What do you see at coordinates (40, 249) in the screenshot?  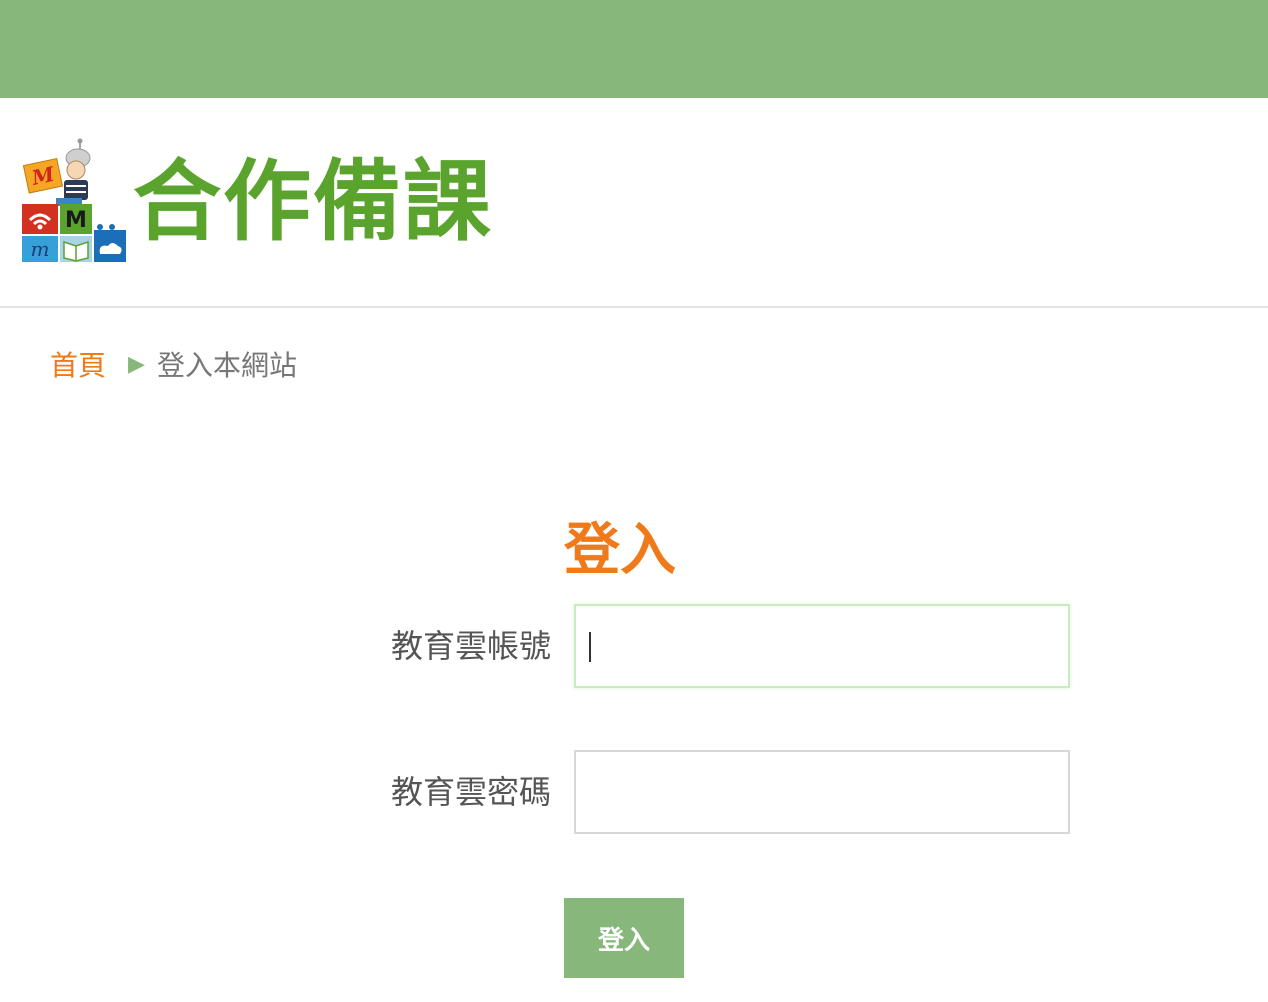 I see `logo-letter-m-3: m` at bounding box center [40, 249].